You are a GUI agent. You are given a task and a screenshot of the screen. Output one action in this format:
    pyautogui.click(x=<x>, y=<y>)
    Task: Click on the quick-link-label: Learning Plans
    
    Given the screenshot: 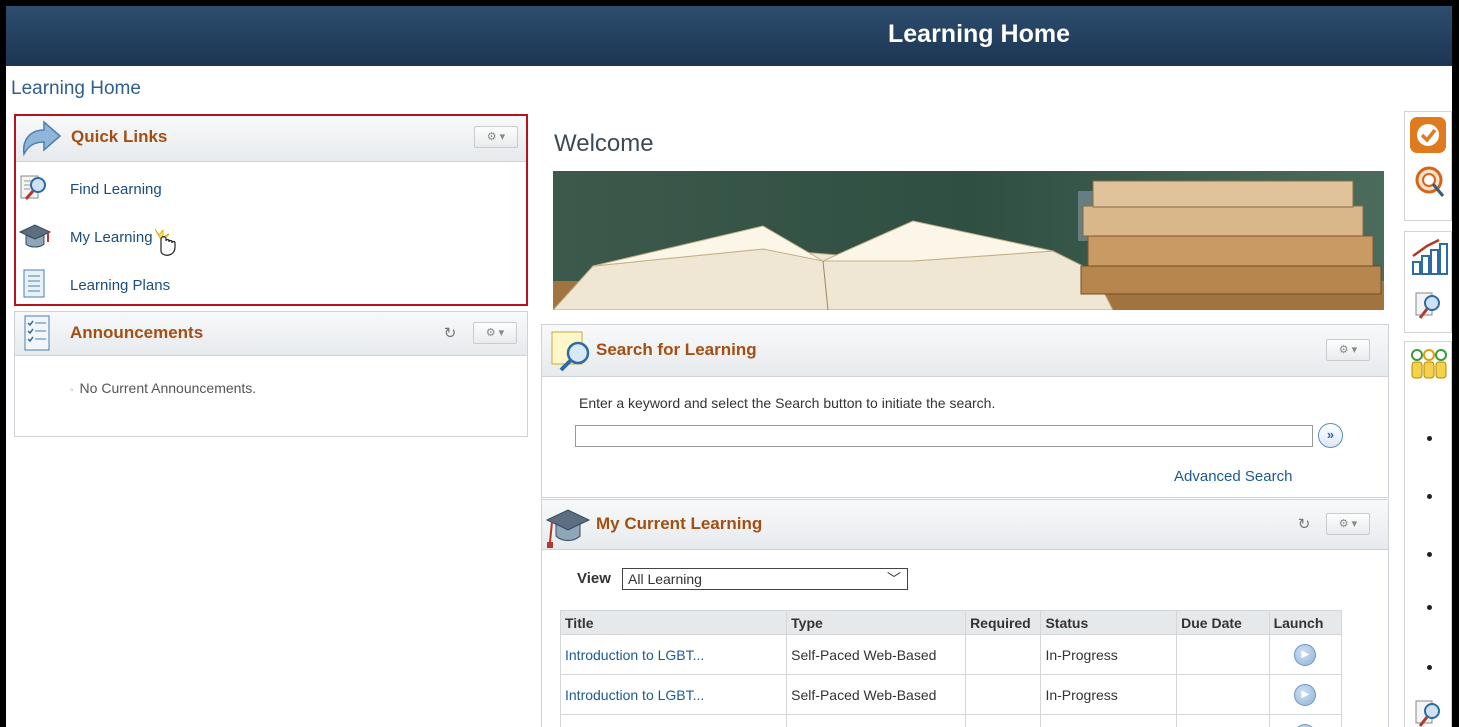 What is the action you would take?
    pyautogui.click(x=120, y=285)
    